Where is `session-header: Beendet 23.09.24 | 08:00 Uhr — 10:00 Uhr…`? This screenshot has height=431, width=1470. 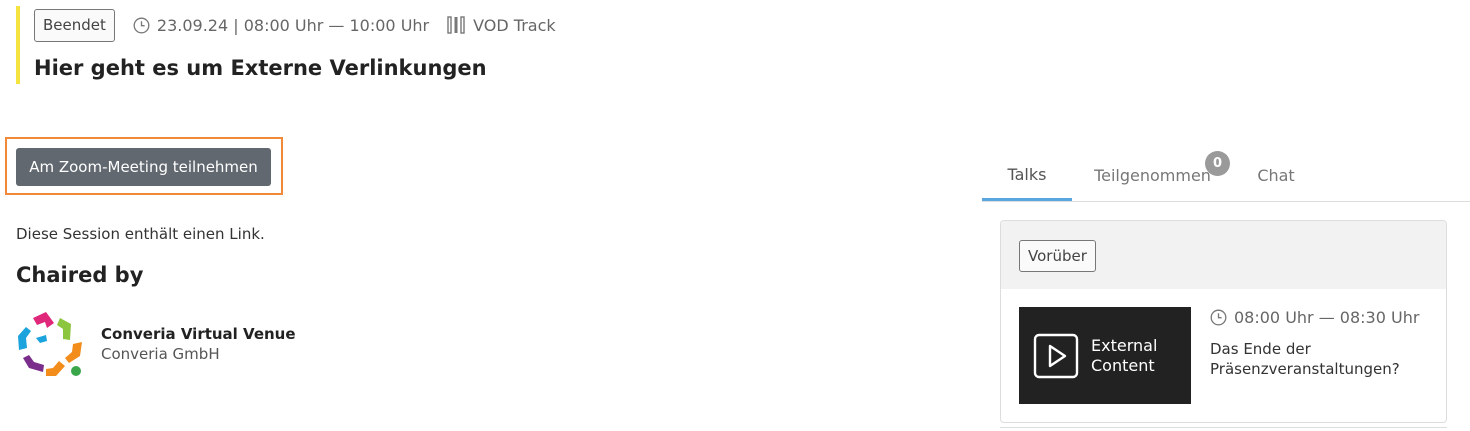 session-header: Beendet 23.09.24 | 08:00 Uhr — 10:00 Uhr… is located at coordinates (286, 45).